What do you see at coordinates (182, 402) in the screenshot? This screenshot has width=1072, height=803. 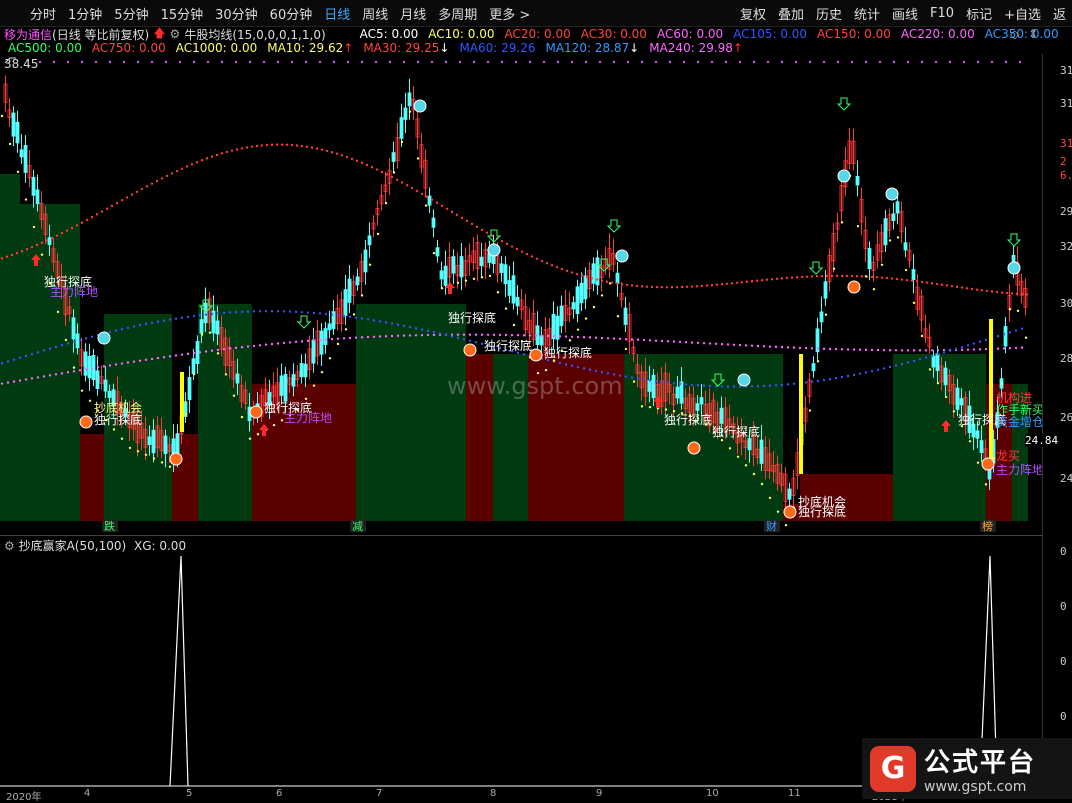 I see `volume-spike-bar` at bounding box center [182, 402].